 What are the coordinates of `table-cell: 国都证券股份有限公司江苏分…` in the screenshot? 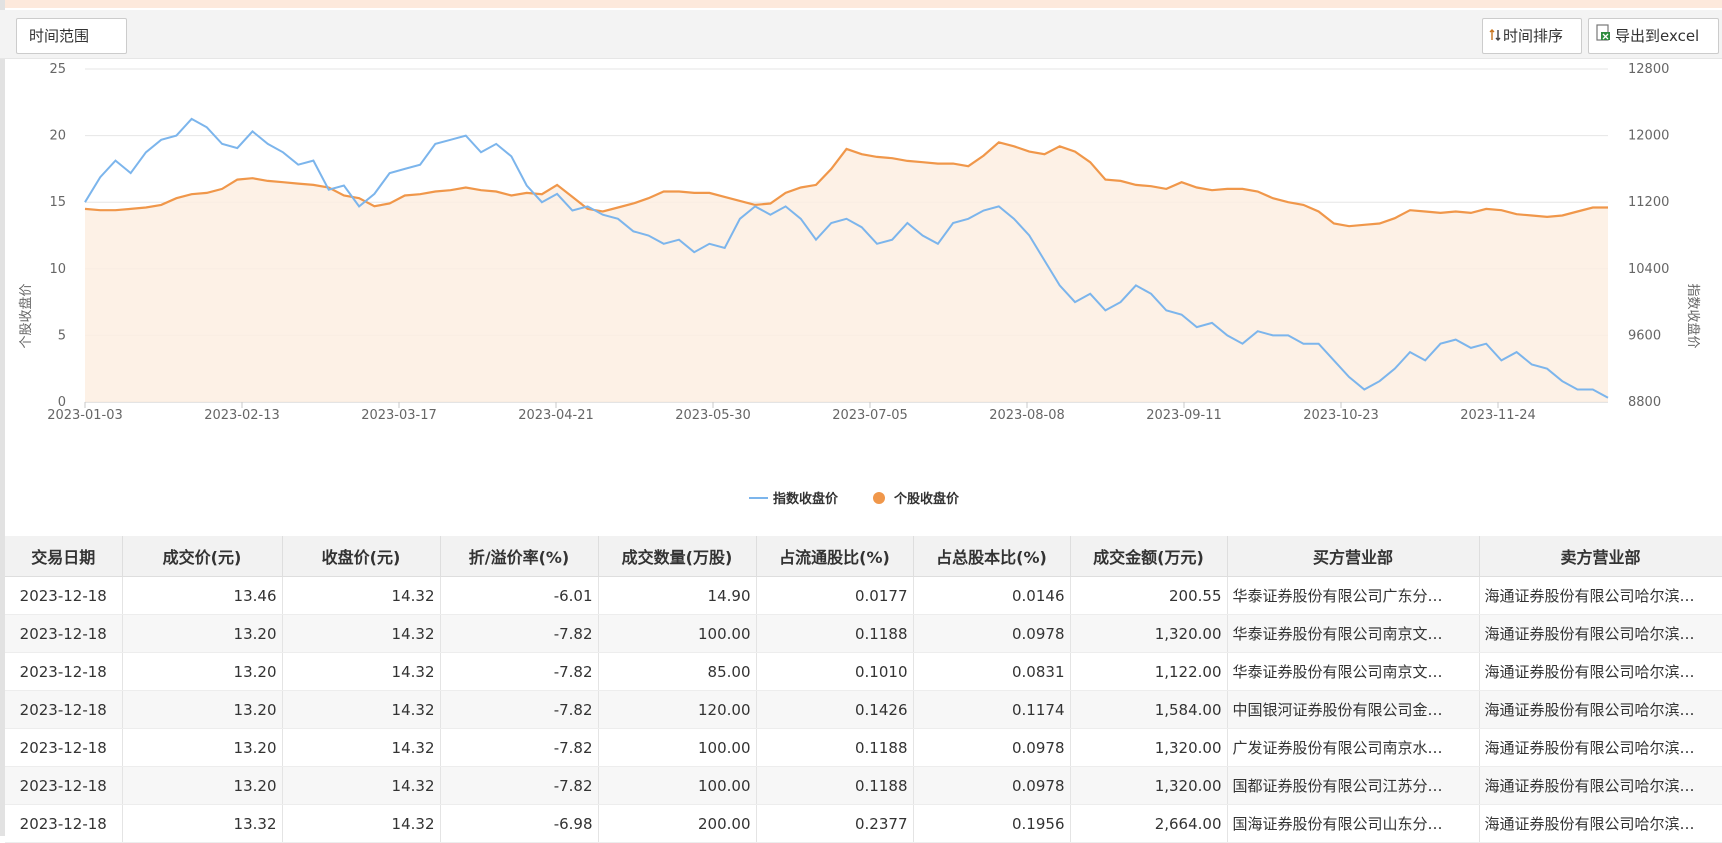 It's located at (1353, 785).